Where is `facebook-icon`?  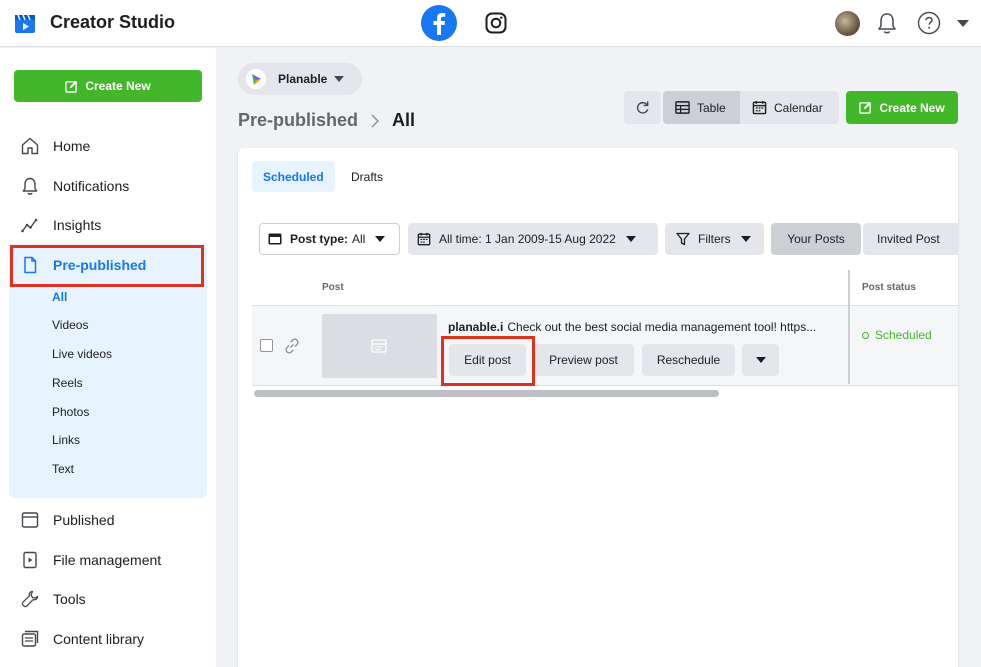
facebook-icon is located at coordinates (439, 23).